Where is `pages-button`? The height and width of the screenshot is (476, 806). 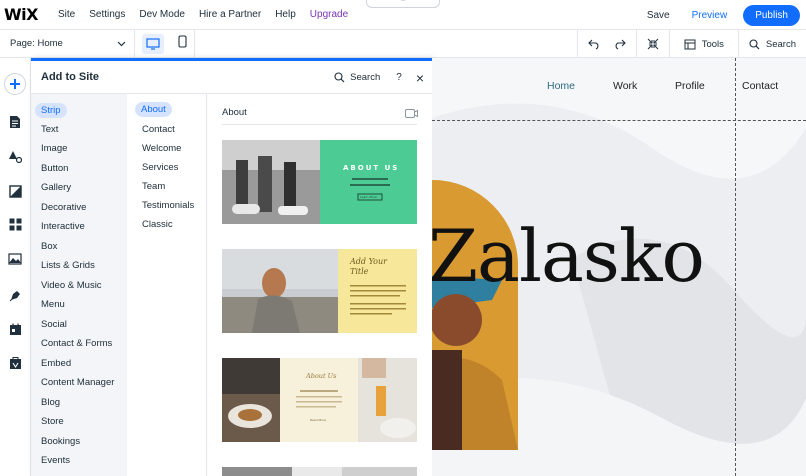 pages-button is located at coordinates (15, 122).